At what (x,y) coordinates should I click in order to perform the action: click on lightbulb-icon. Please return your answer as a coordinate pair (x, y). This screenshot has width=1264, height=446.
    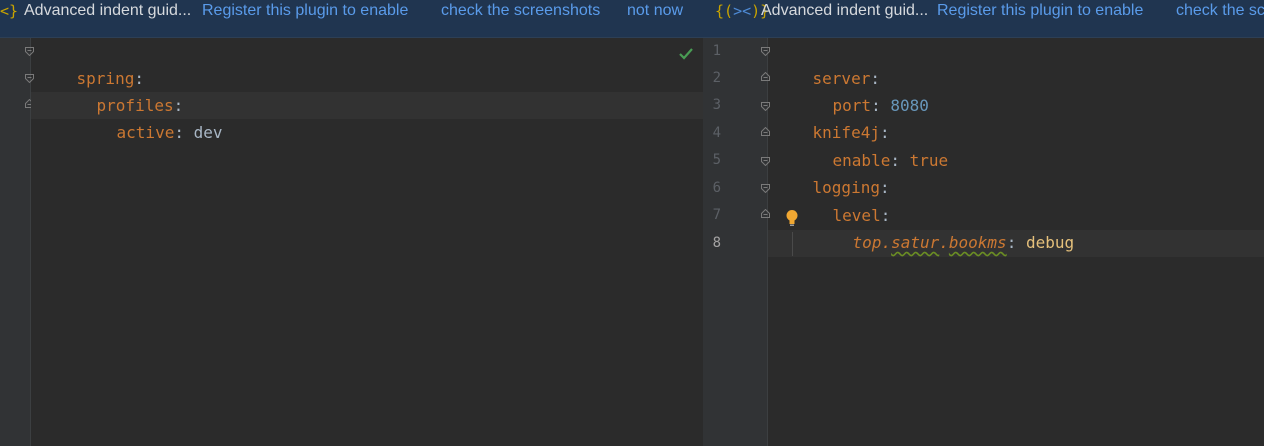
    Looking at the image, I should click on (792, 220).